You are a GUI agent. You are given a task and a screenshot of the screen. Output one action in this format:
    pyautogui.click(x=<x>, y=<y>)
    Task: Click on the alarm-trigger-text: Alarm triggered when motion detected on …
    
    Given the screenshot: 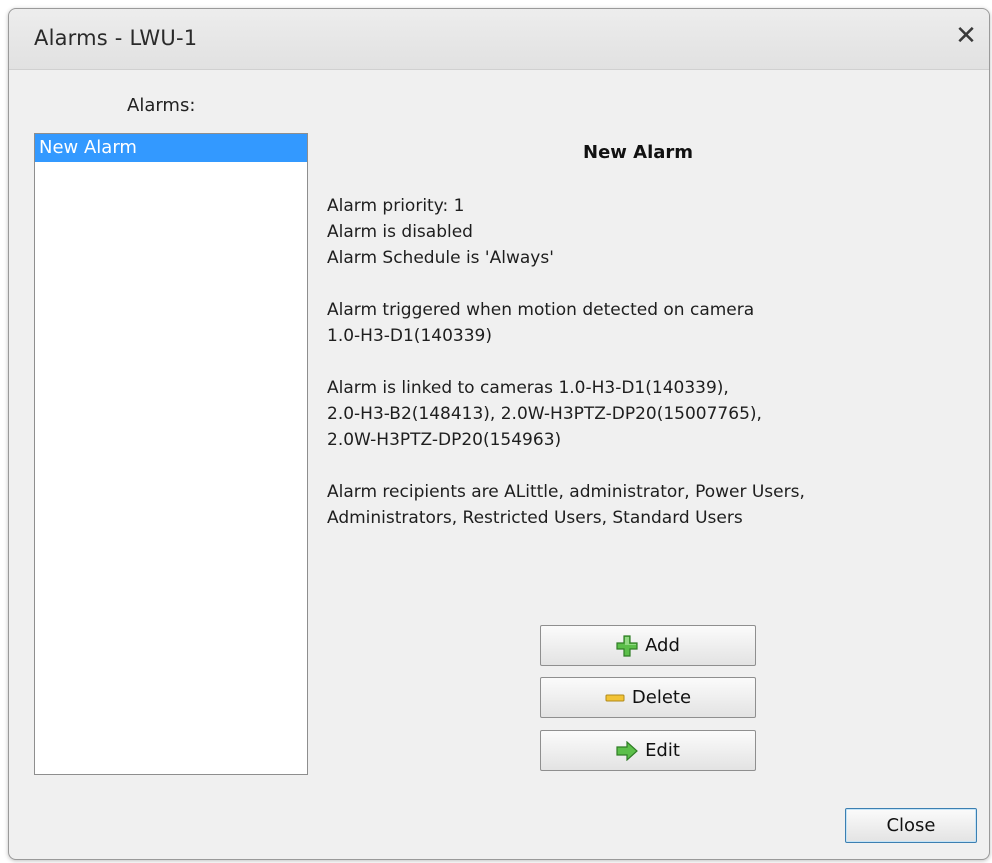 What is the action you would take?
    pyautogui.click(x=541, y=310)
    